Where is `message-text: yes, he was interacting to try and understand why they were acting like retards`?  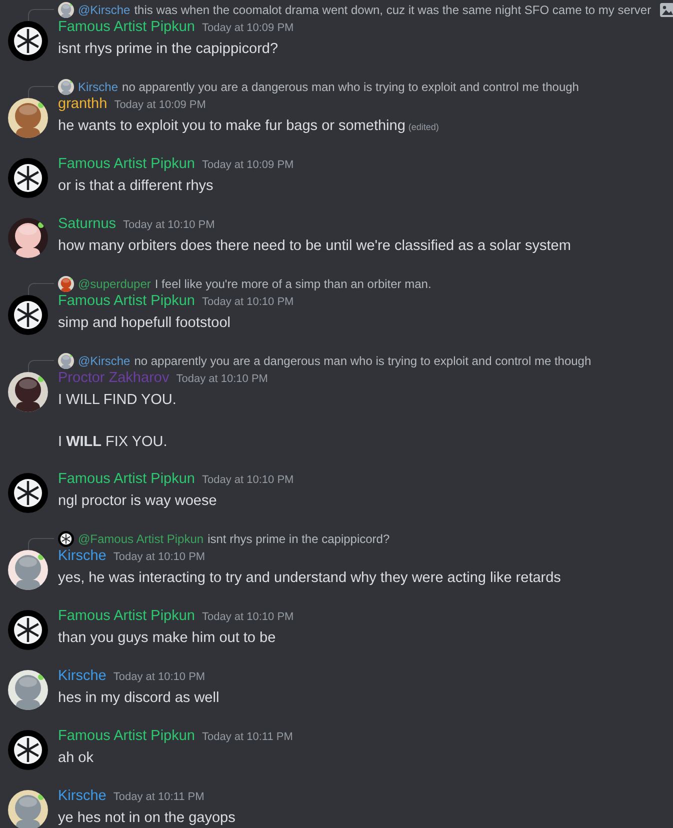 message-text: yes, he was interacting to try and understand why they were acting like retards is located at coordinates (309, 578).